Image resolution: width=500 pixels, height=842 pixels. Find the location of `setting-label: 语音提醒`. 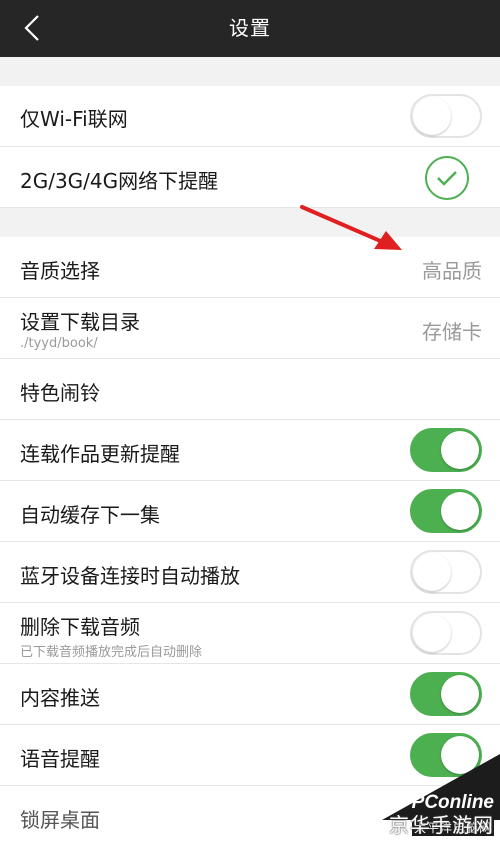

setting-label: 语音提醒 is located at coordinates (60, 759).